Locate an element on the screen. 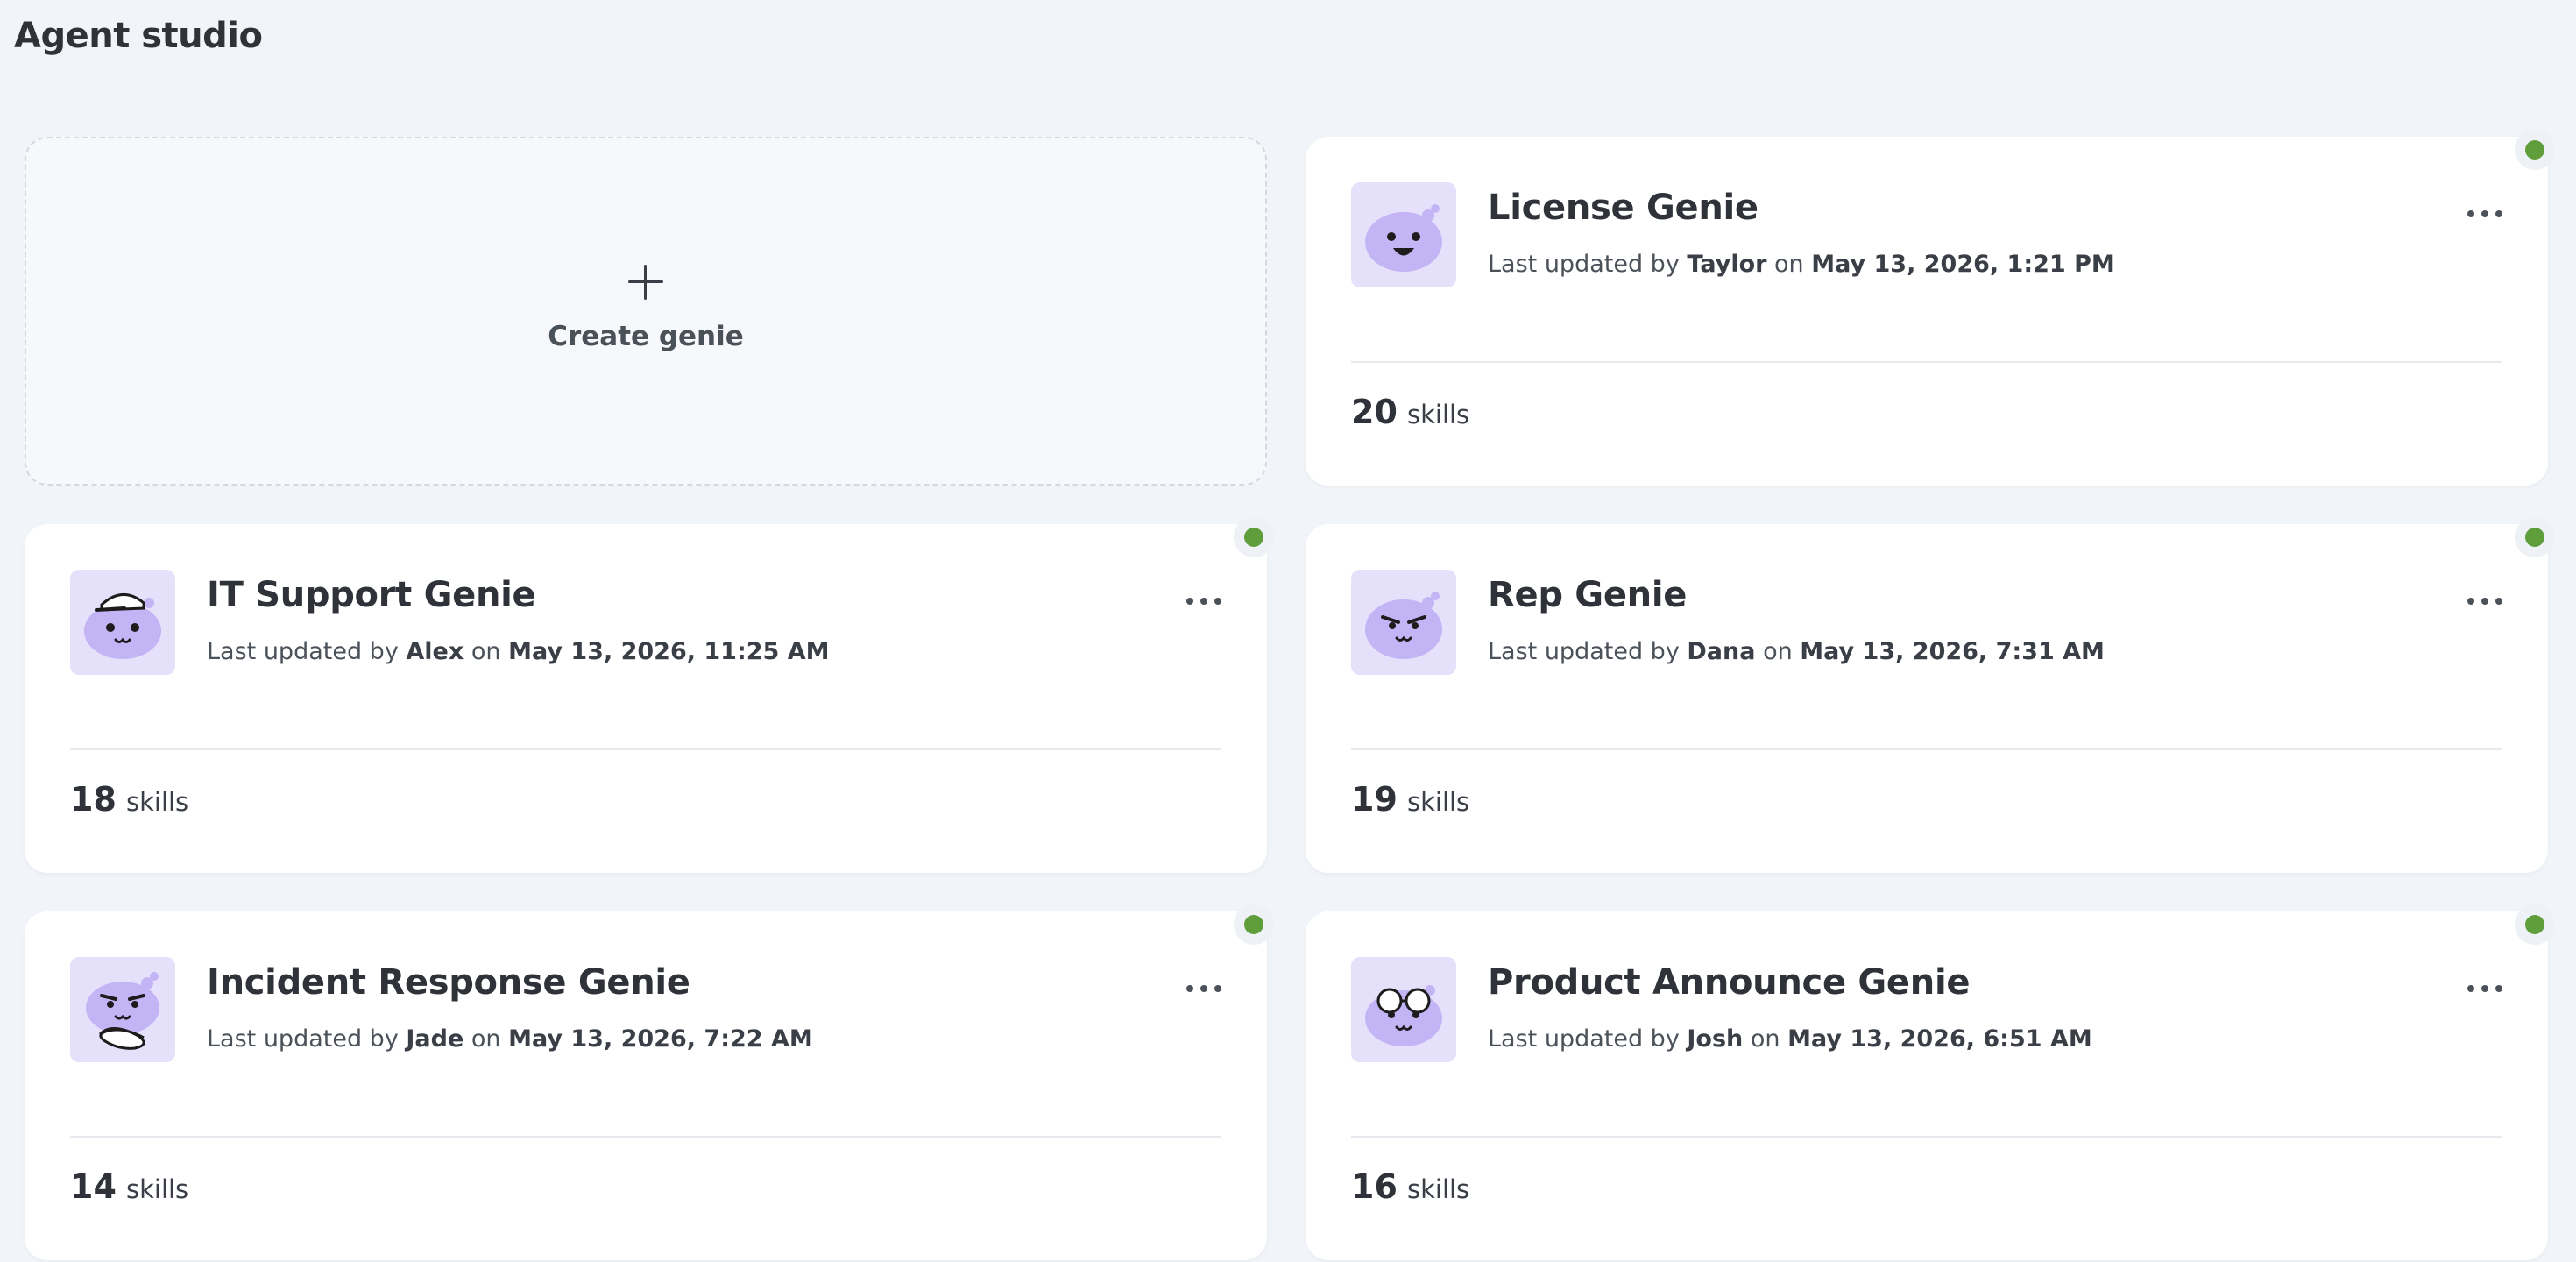 Image resolution: width=2576 pixels, height=1262 pixels. plus-icon is located at coordinates (645, 282).